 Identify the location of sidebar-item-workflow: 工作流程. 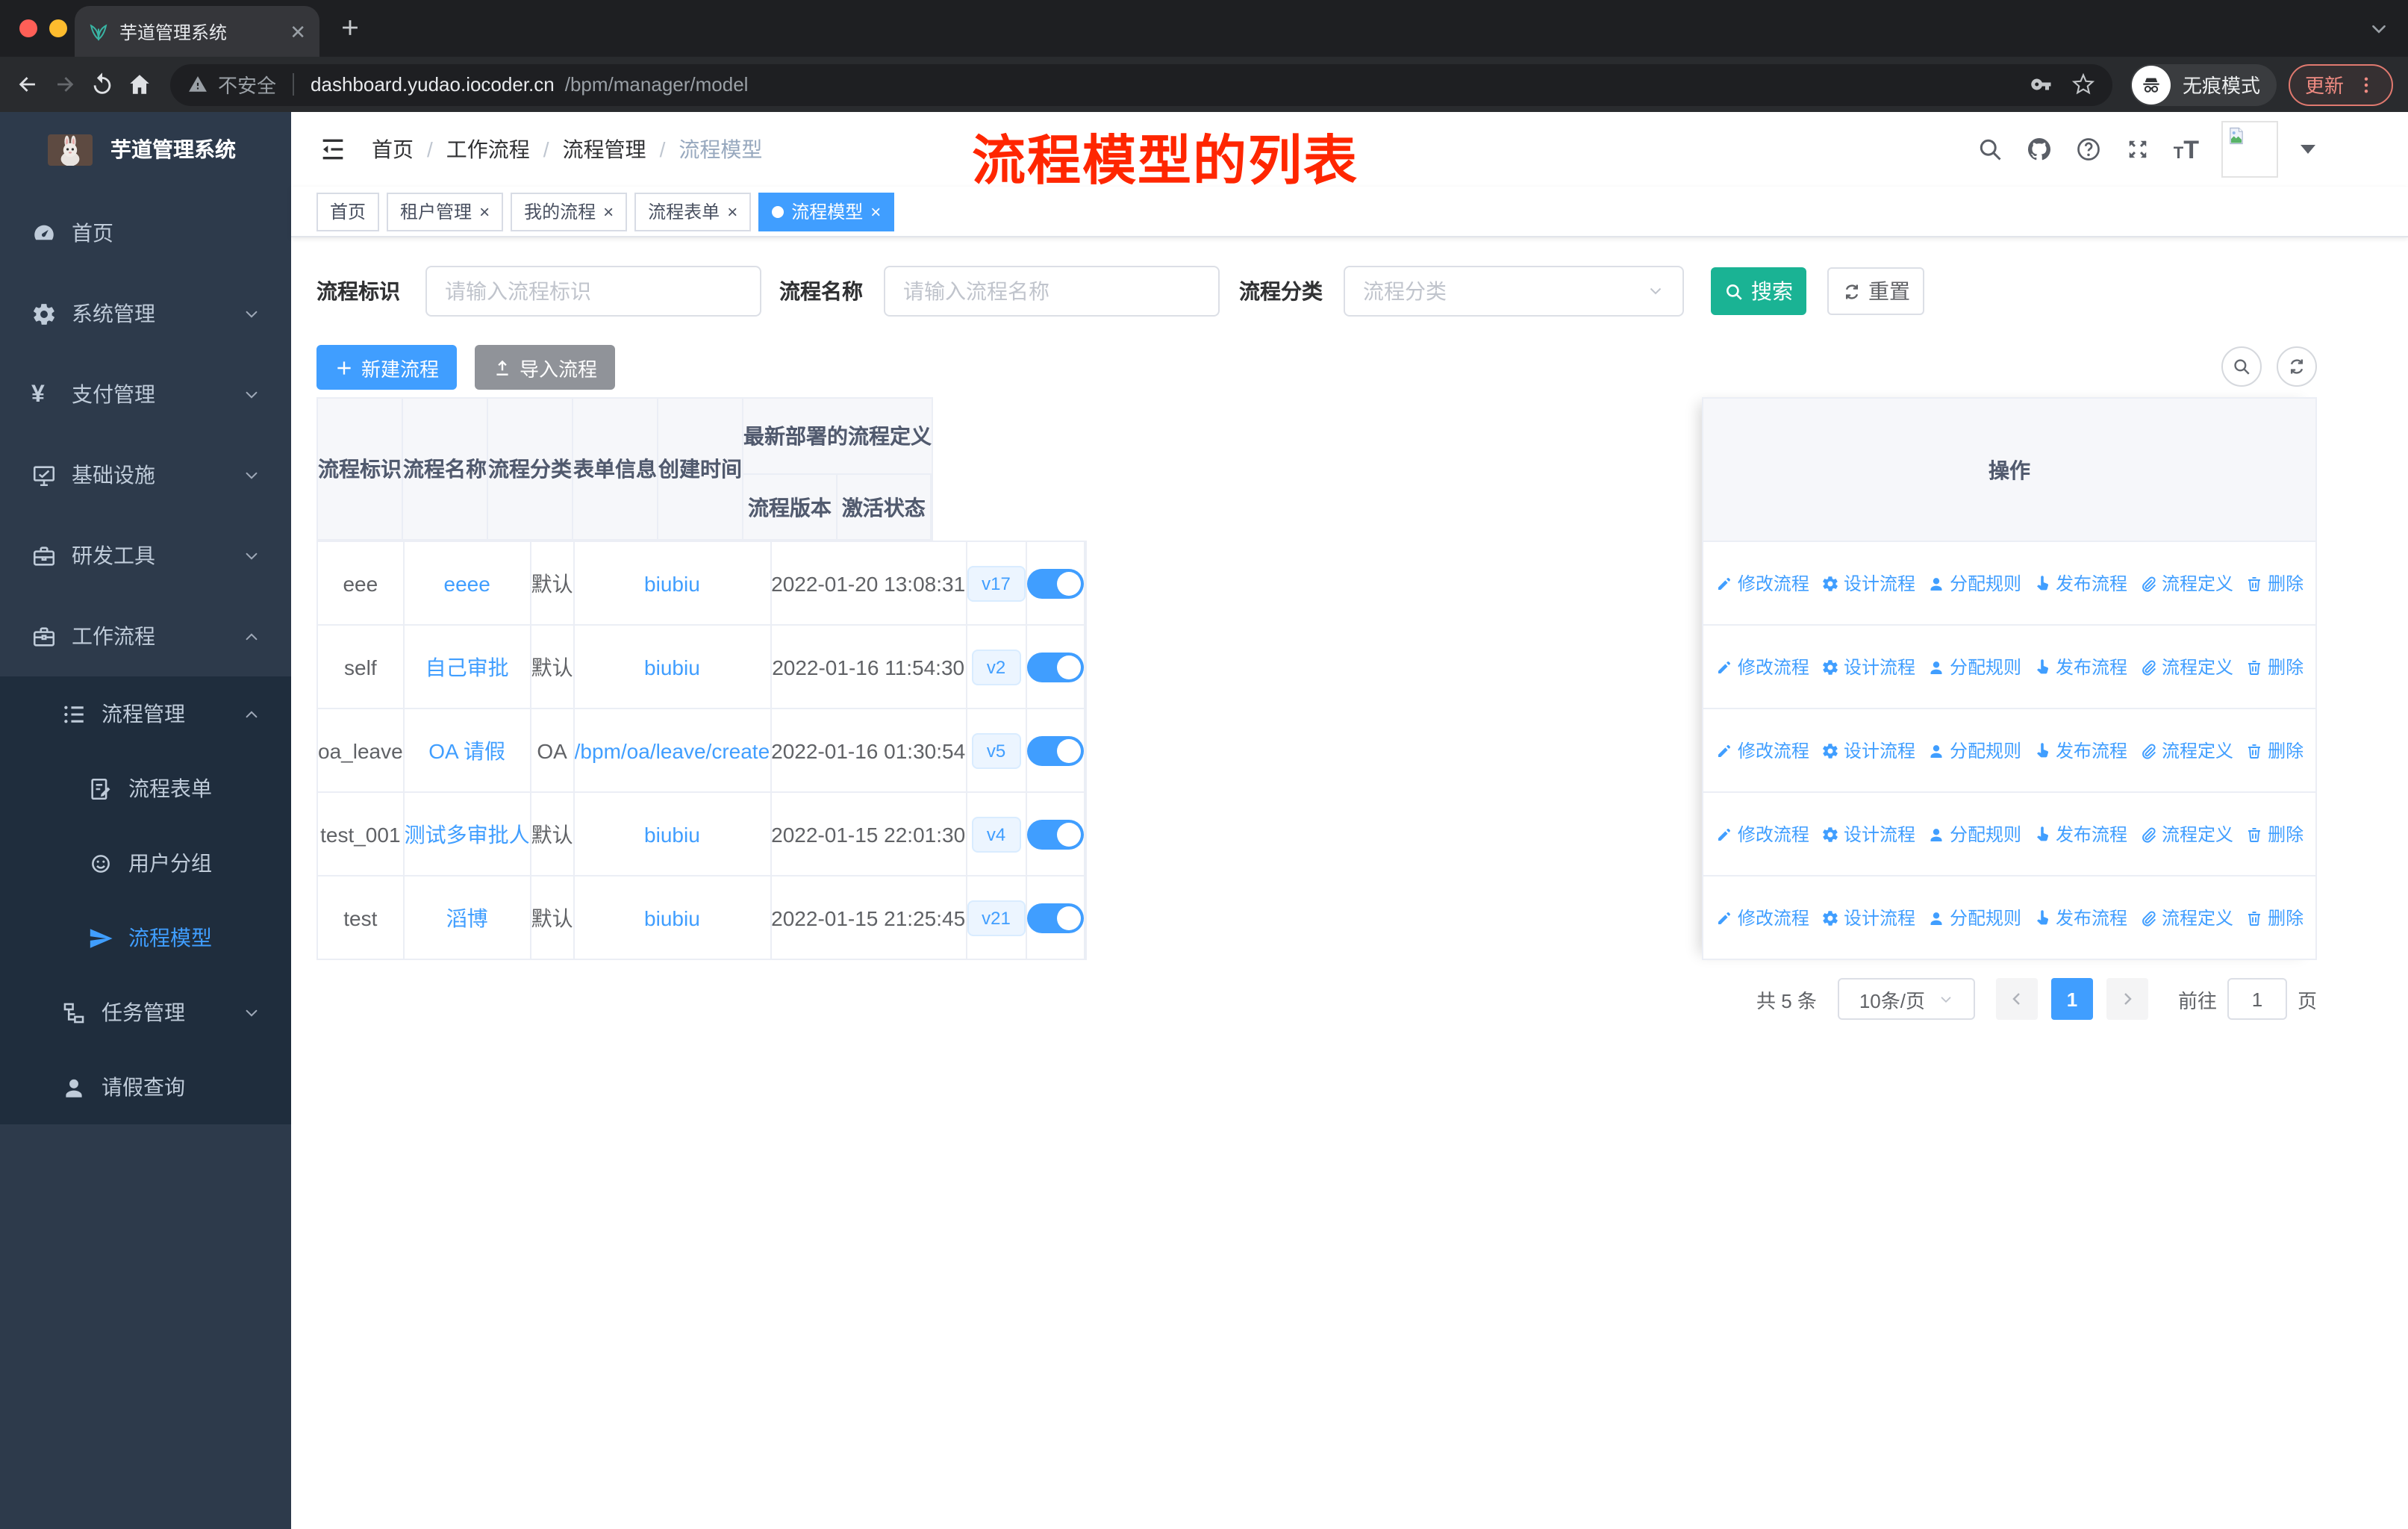
(145, 636).